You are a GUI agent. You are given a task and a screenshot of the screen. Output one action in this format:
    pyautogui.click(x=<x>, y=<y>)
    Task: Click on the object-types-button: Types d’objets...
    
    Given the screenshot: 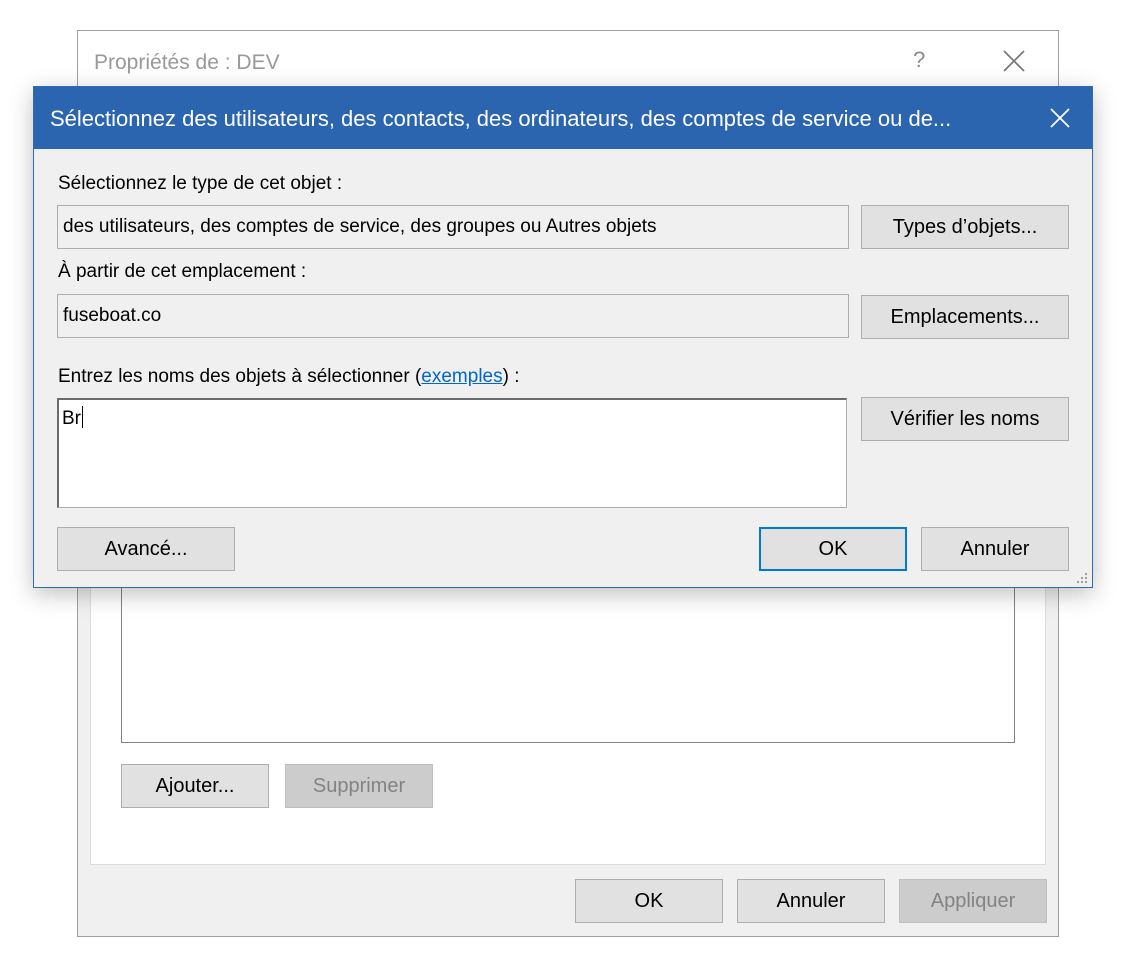 What is the action you would take?
    pyautogui.click(x=965, y=227)
    